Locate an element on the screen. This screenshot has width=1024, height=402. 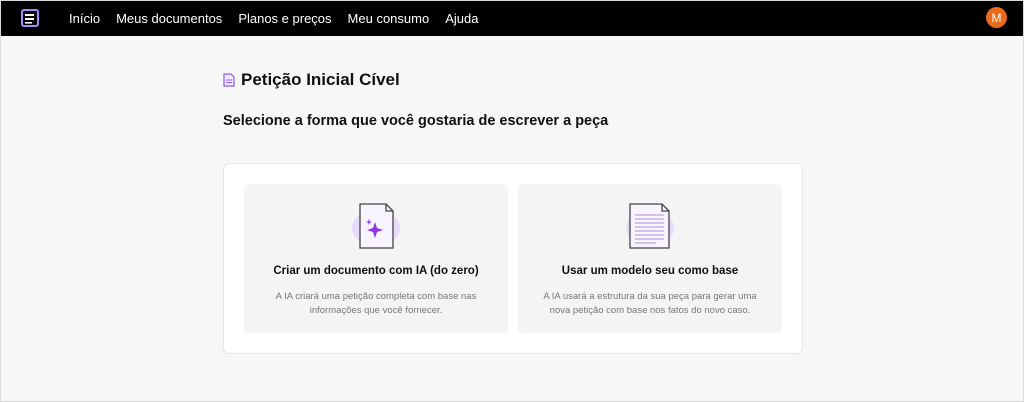
lined-document-icon is located at coordinates (650, 226).